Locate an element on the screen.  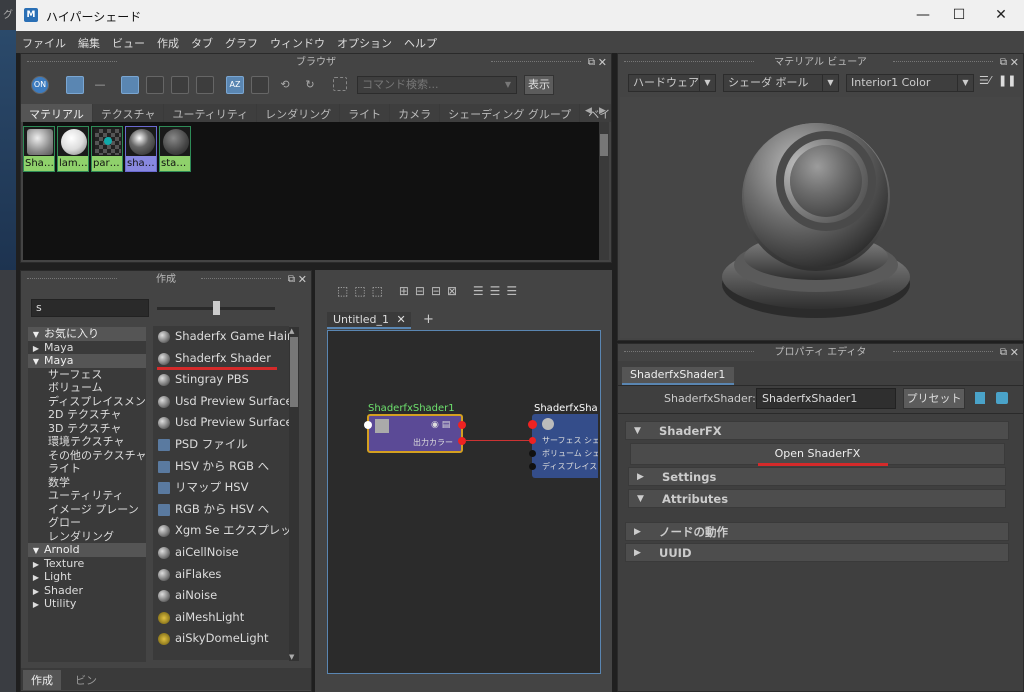
preset-button: プリセット is located at coordinates (934, 398).